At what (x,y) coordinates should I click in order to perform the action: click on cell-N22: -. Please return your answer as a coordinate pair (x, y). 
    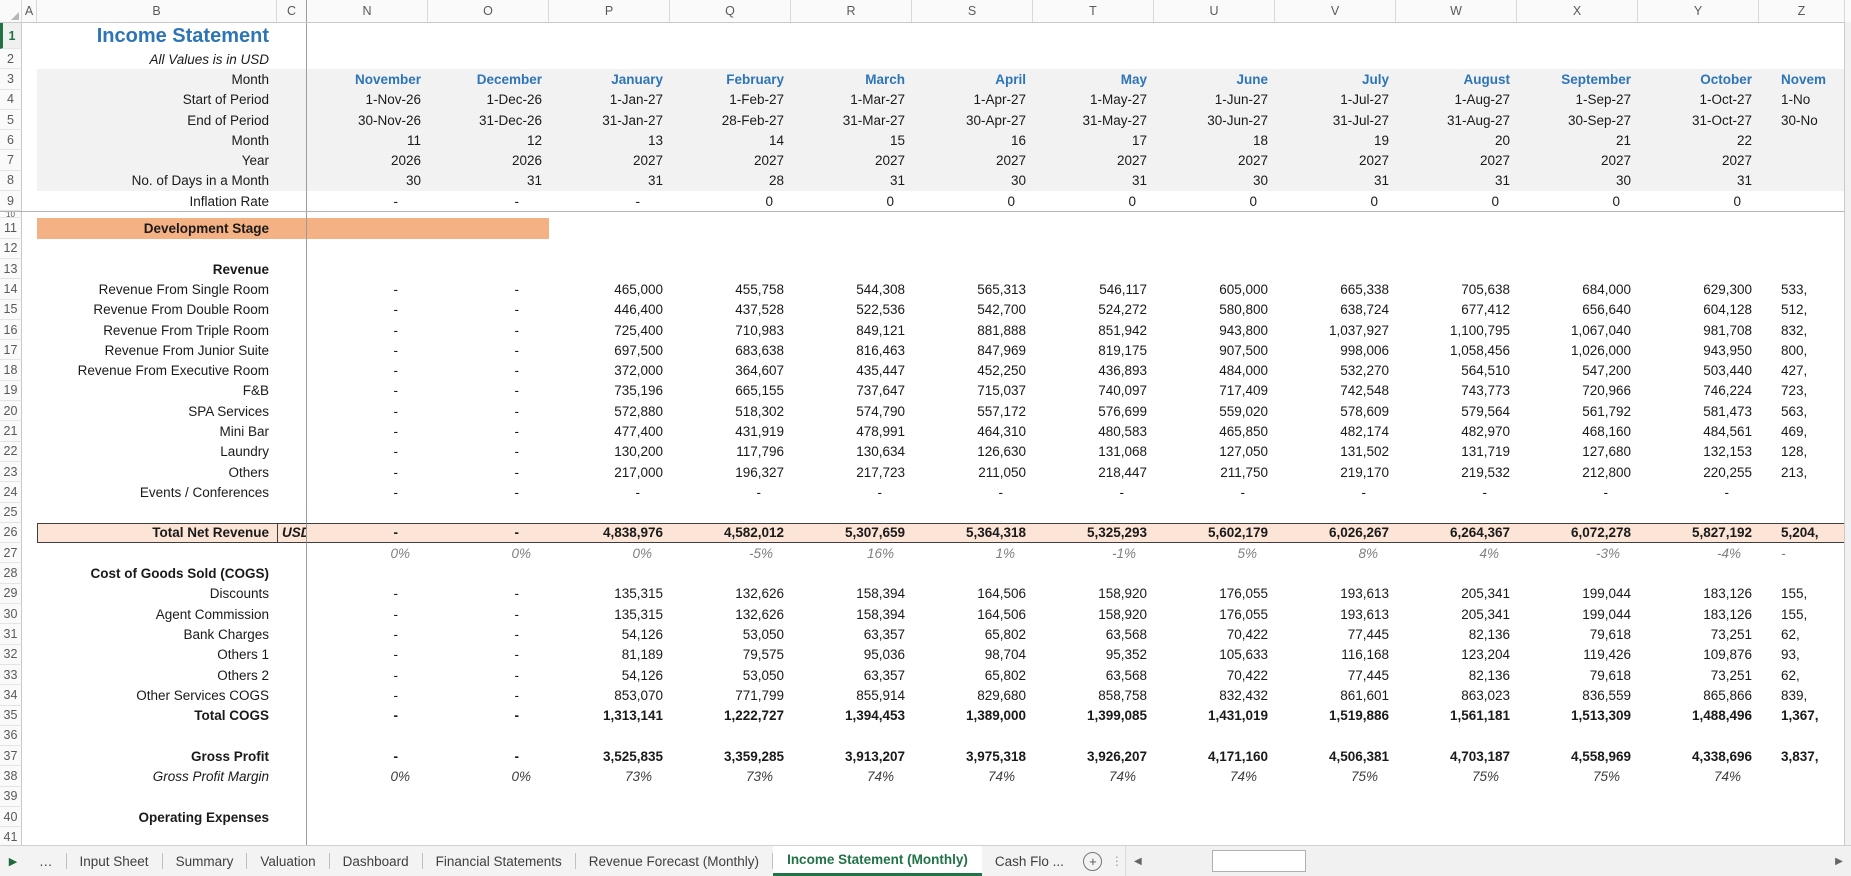
    Looking at the image, I should click on (367, 452).